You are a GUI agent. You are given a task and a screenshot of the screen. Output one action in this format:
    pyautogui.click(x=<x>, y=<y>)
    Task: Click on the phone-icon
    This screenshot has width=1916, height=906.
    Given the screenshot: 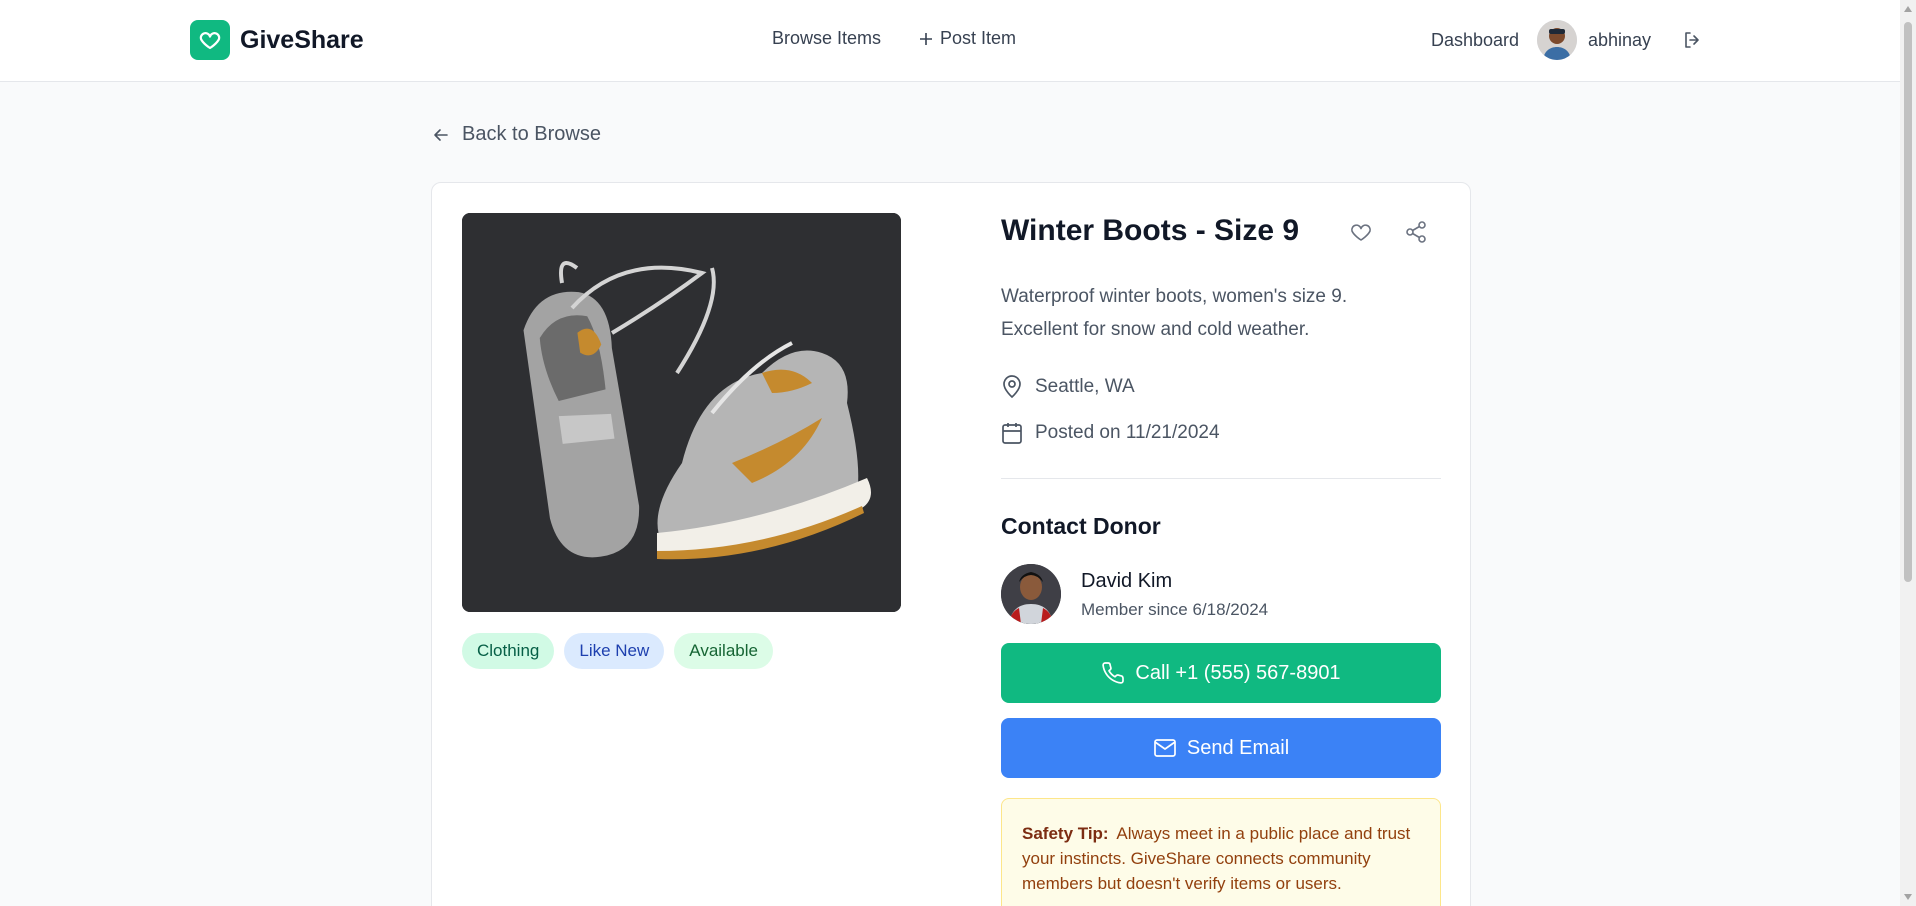 What is the action you would take?
    pyautogui.click(x=1113, y=673)
    